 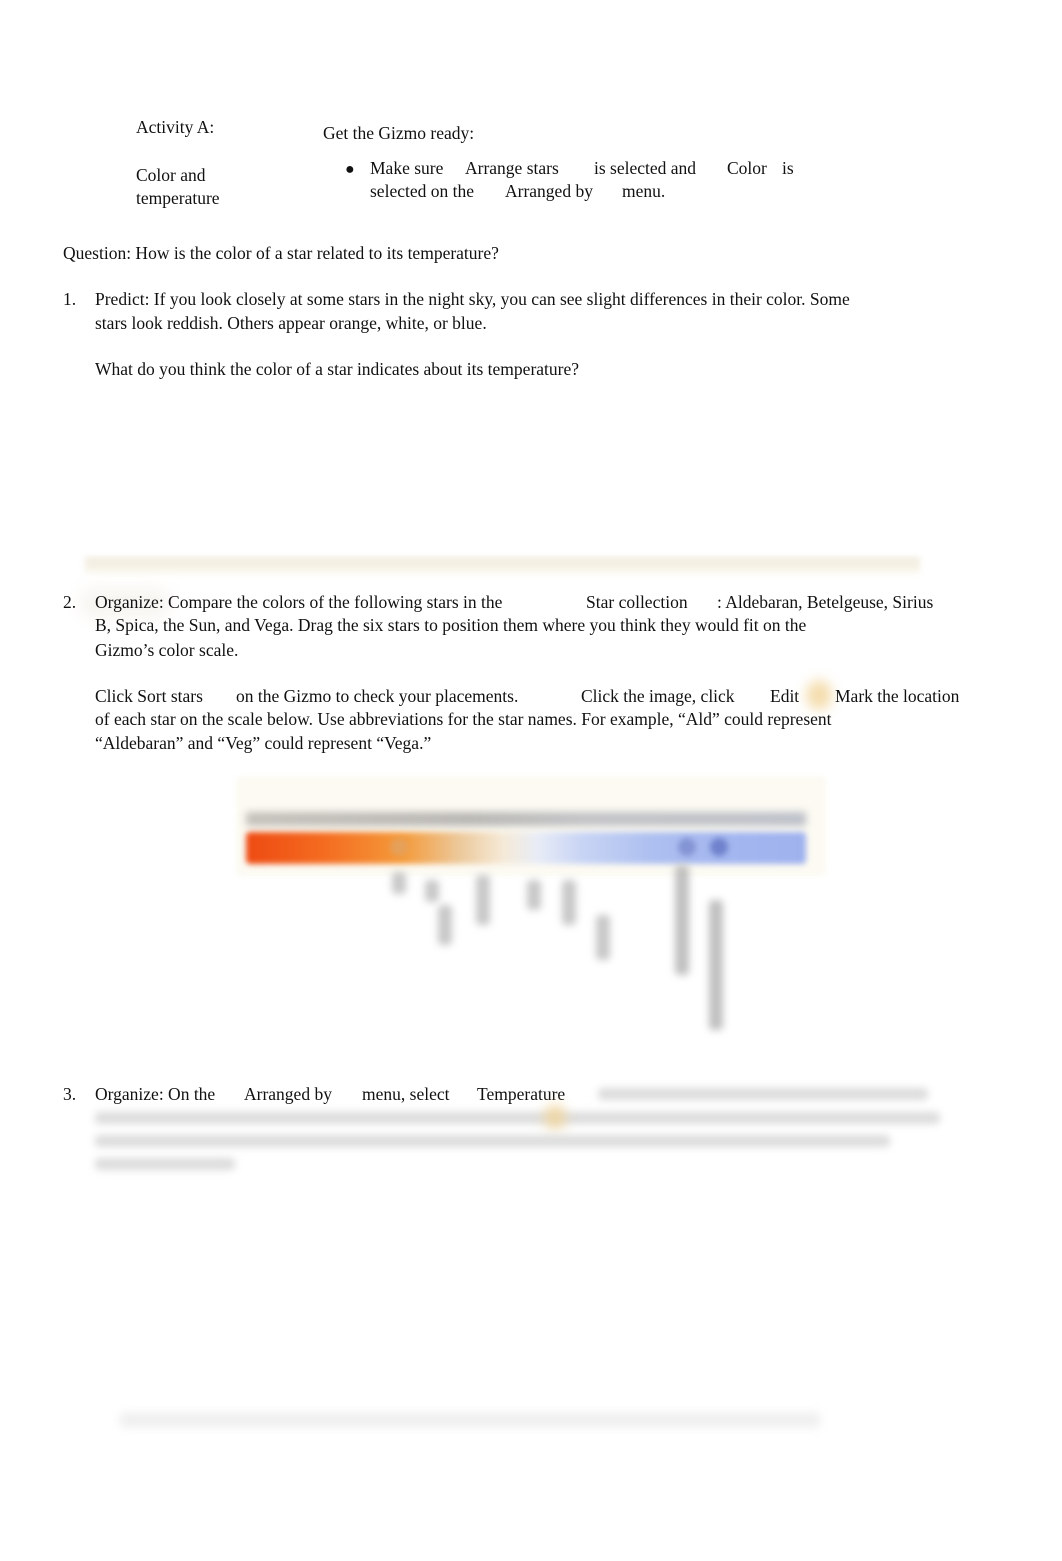 I want to click on arrange-stars-ref: Arrange stars, so click(x=512, y=168).